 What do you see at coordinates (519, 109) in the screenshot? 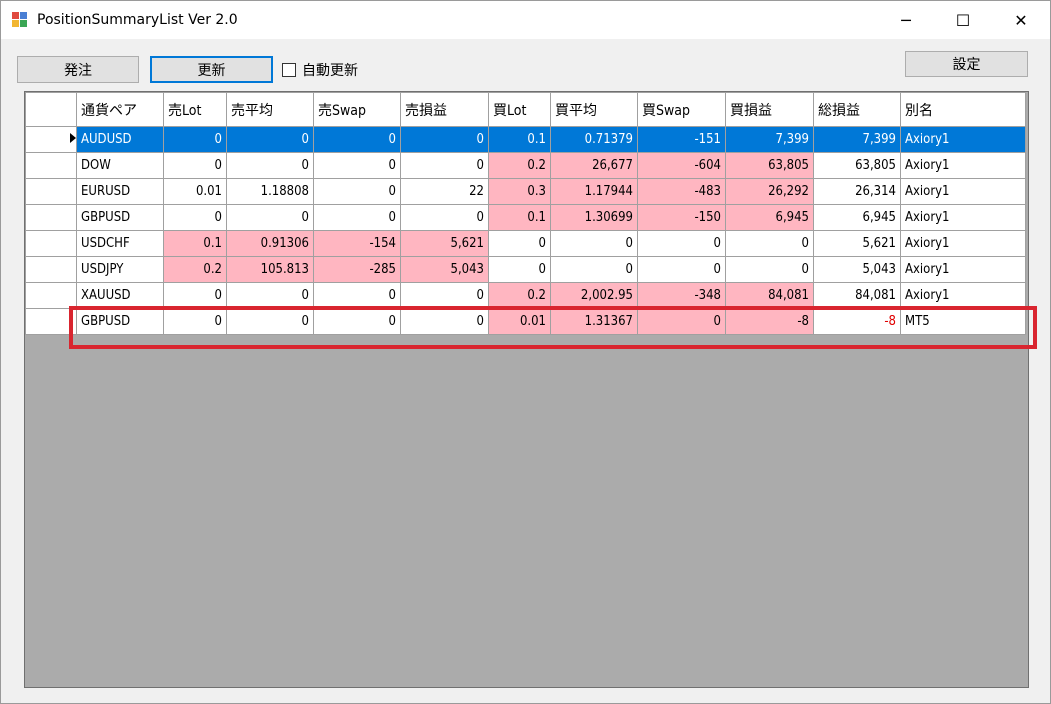
I see `column-header: 買Lot` at bounding box center [519, 109].